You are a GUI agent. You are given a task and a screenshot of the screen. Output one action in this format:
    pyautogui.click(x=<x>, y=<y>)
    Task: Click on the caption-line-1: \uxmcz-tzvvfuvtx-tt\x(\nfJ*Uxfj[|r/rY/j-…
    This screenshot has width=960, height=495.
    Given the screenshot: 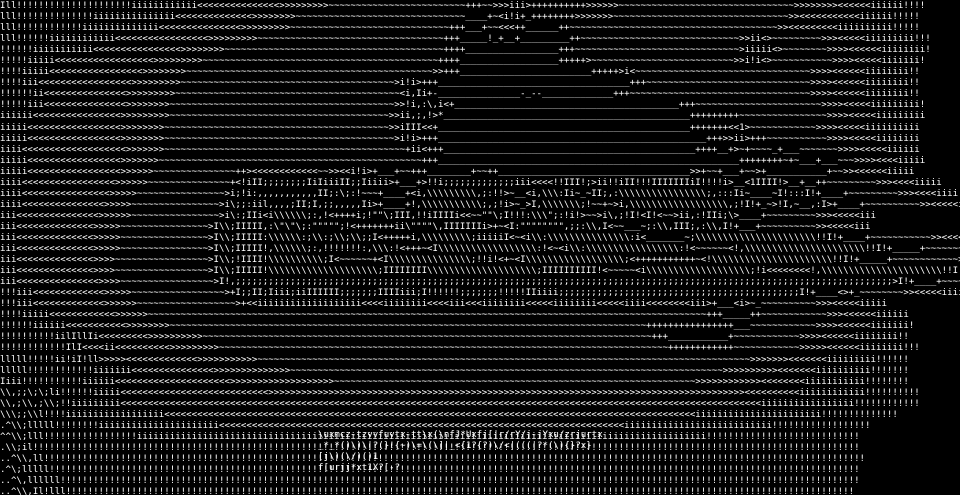 What is the action you would take?
    pyautogui.click(x=460, y=435)
    